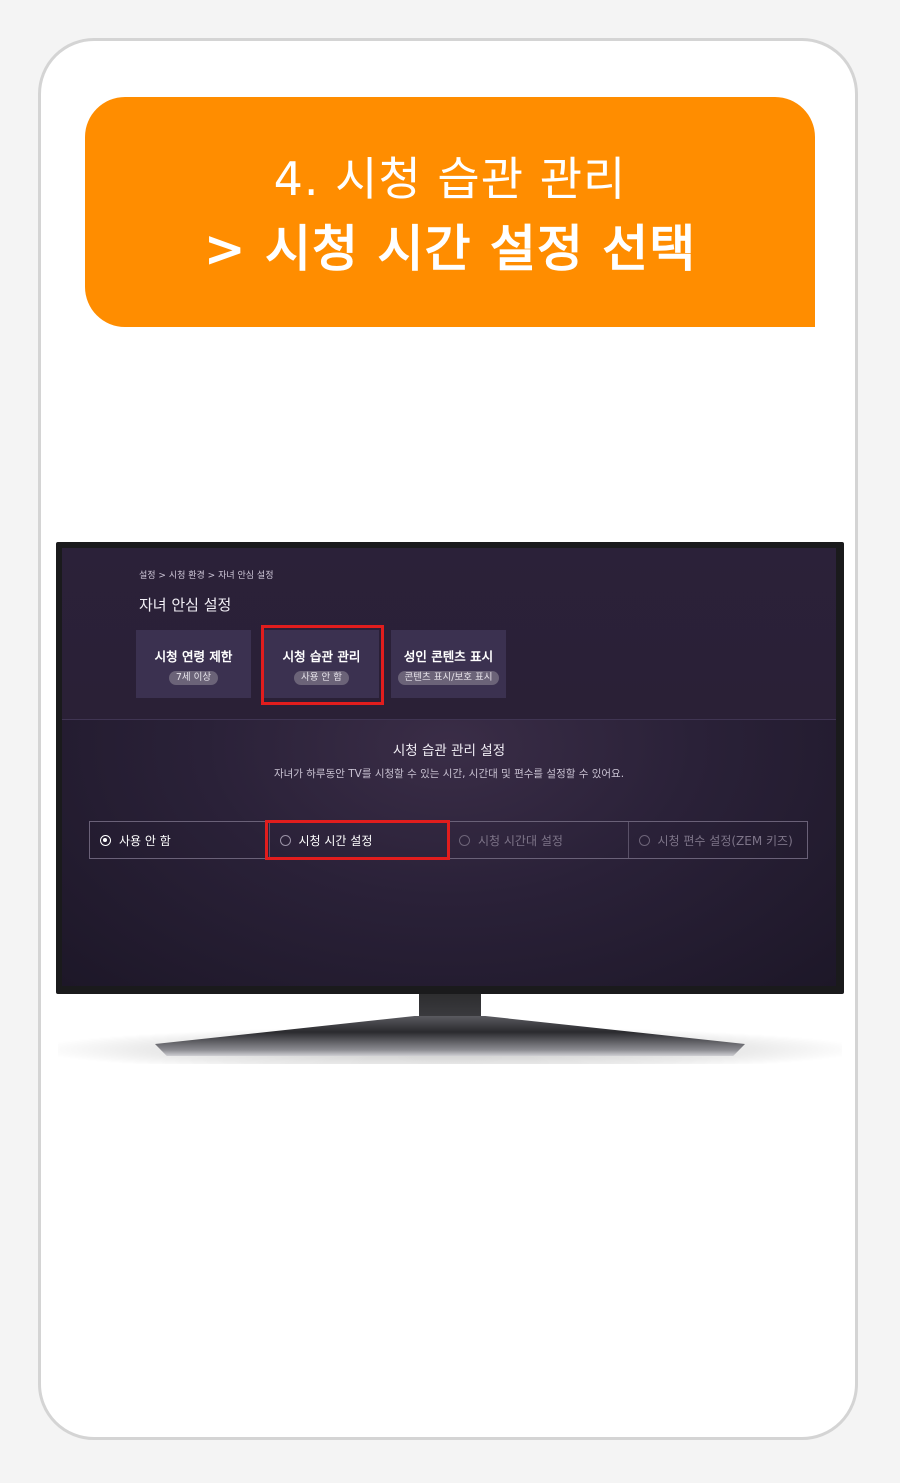  I want to click on tab-adult-content: 성인 콘텐츠 표시 콘텐츠 표시/보호 표시, so click(448, 664).